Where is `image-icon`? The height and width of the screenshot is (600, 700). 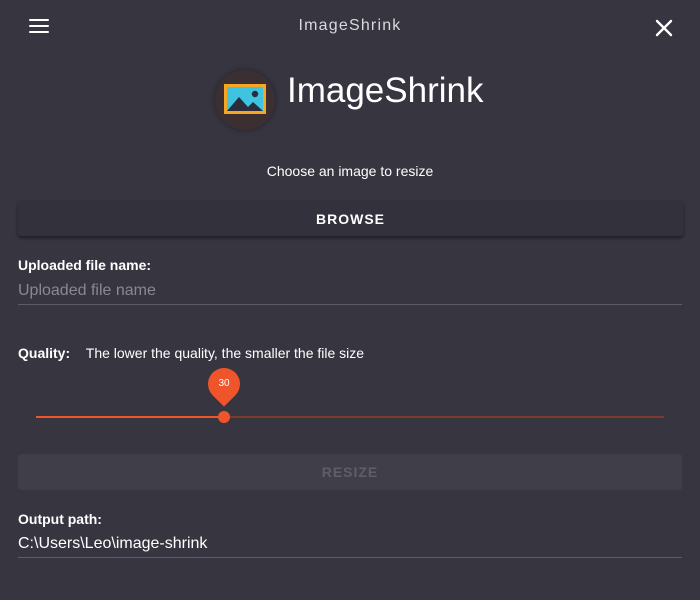
image-icon is located at coordinates (245, 99).